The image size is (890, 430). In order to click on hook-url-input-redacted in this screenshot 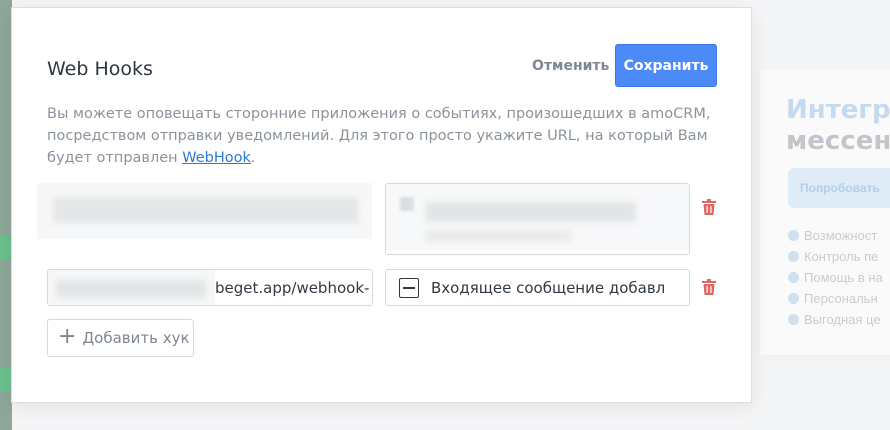, I will do `click(204, 211)`.